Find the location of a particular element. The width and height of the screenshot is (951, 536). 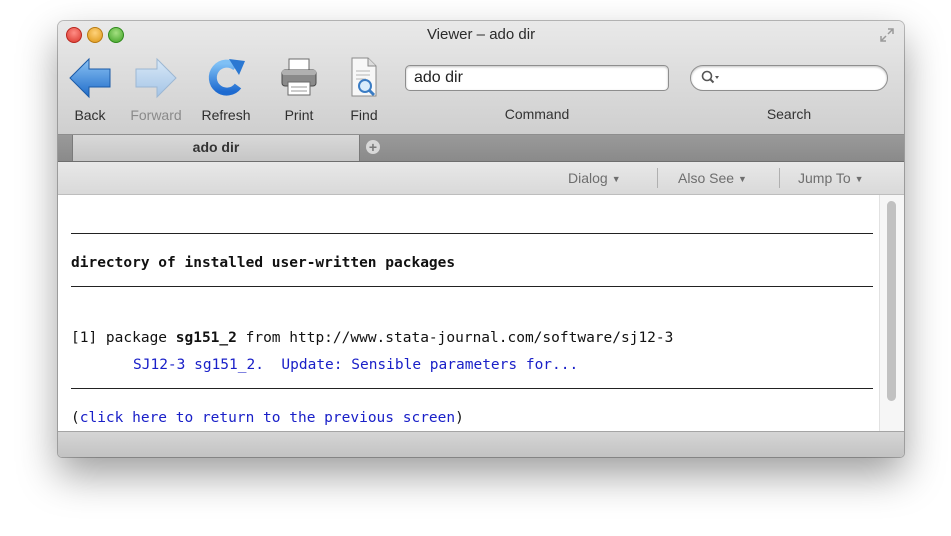

refresh-button: Refresh is located at coordinates (226, 90).